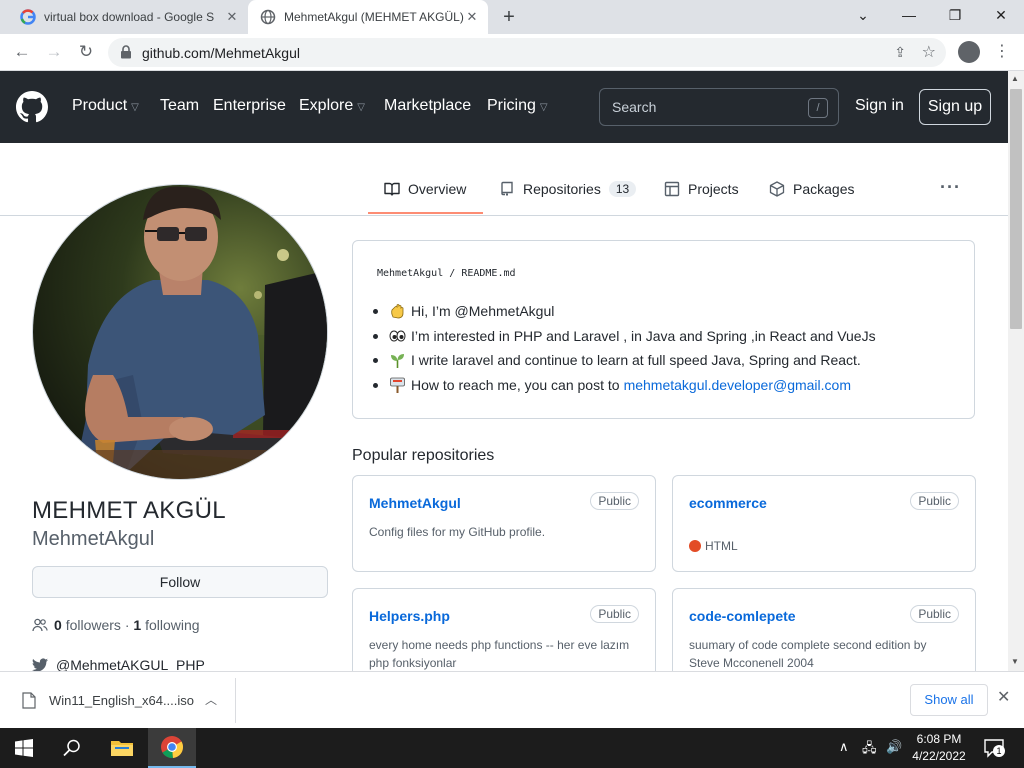 This screenshot has width=1024, height=768. I want to click on email-link: mehmetakgul.developer@gmail.com, so click(737, 385).